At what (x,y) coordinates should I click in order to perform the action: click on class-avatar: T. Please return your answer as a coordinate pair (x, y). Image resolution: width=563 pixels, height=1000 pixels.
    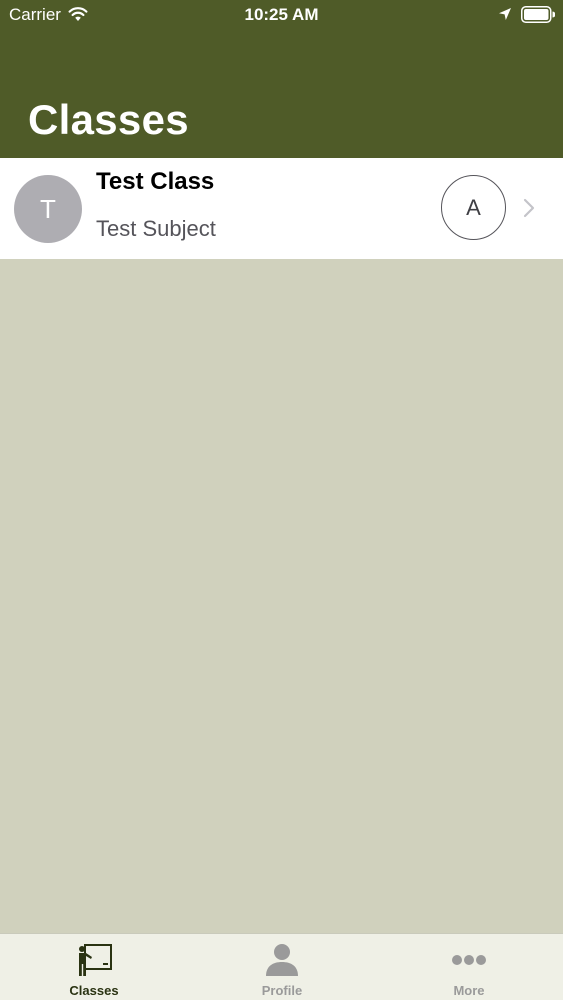
    Looking at the image, I should click on (48, 209).